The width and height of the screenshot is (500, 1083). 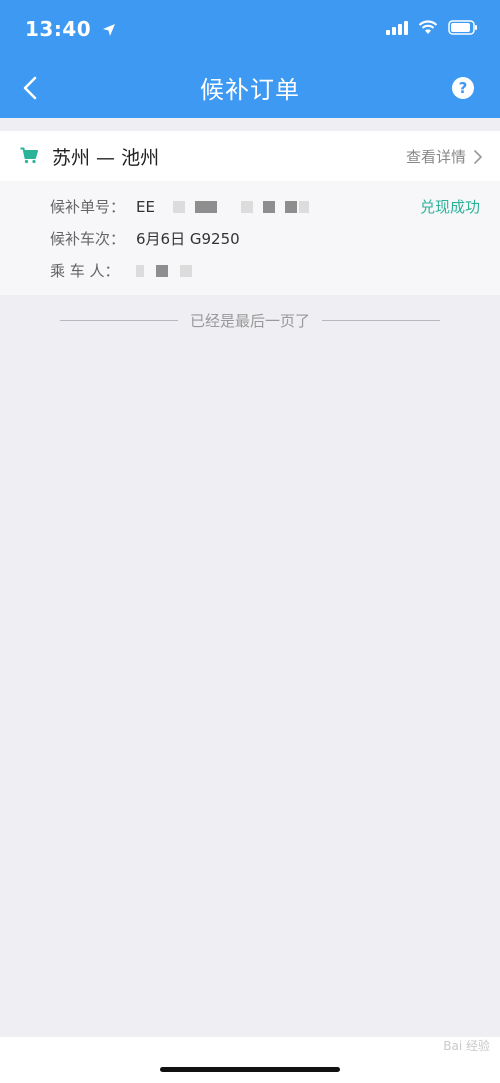 I want to click on help-icon: ?, so click(x=463, y=88).